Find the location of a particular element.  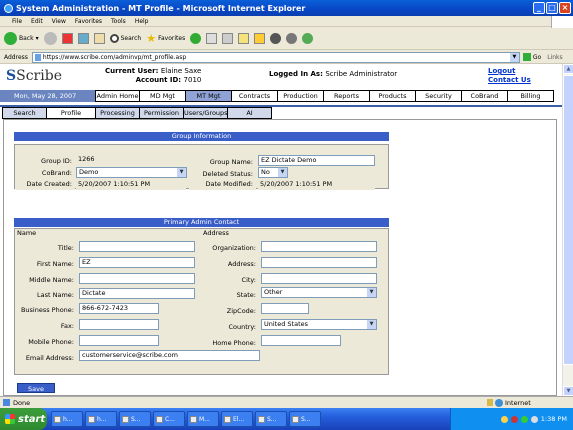

zipcode-input is located at coordinates (285, 308).